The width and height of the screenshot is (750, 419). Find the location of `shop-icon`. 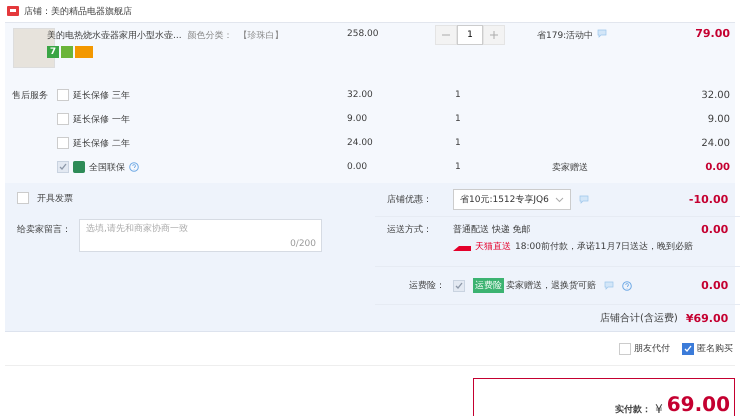

shop-icon is located at coordinates (13, 11).